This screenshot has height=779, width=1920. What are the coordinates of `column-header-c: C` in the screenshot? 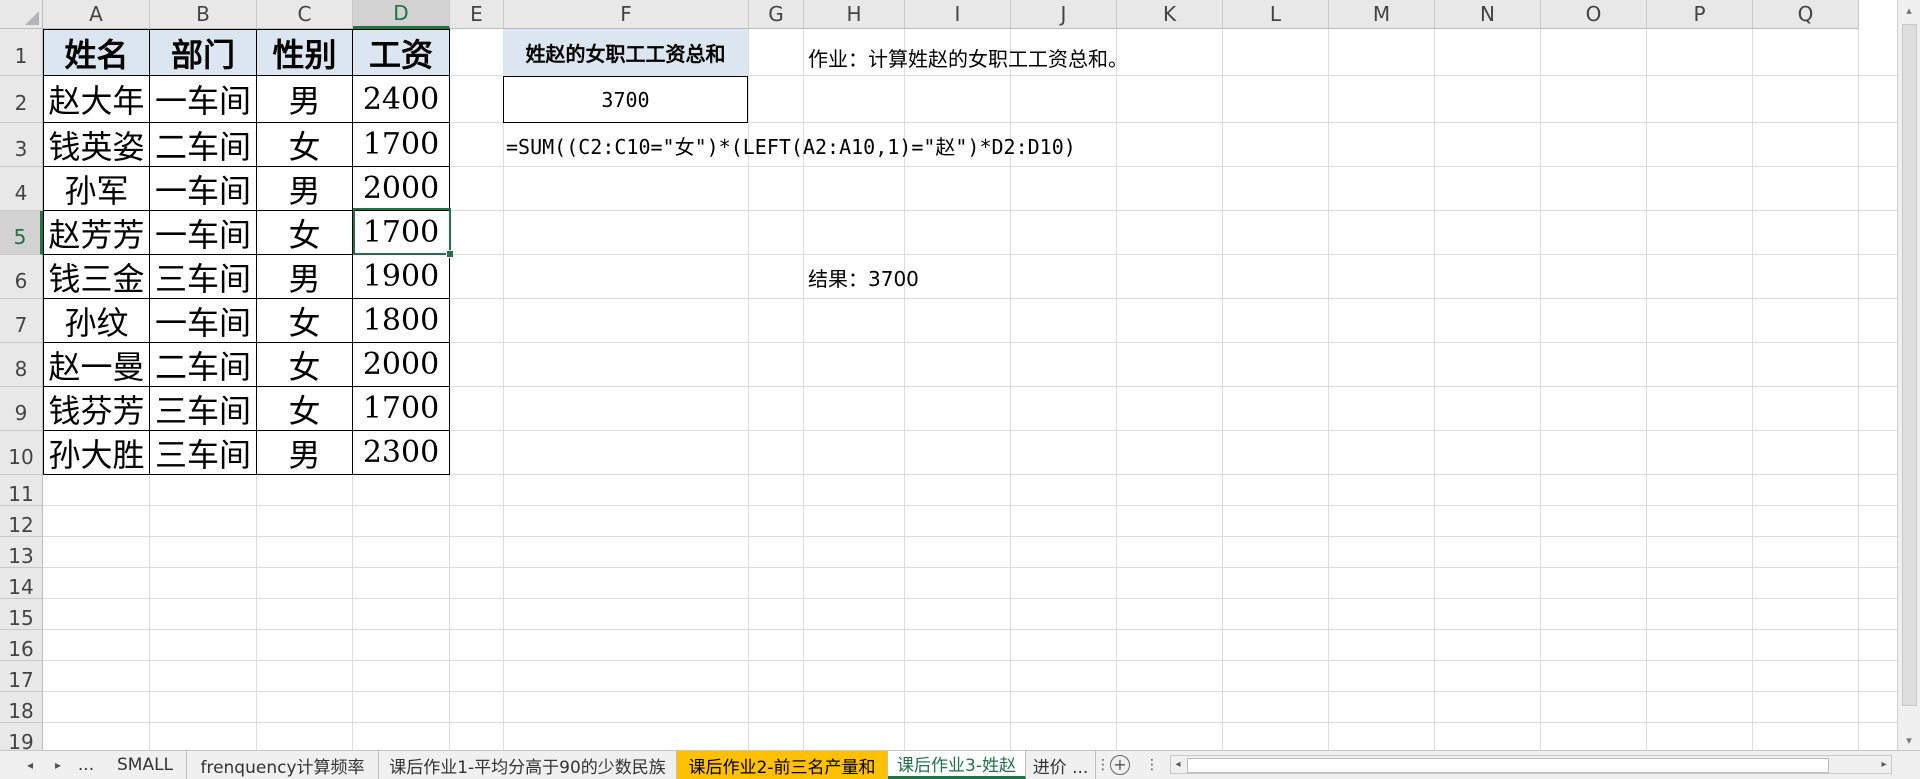 It's located at (305, 14).